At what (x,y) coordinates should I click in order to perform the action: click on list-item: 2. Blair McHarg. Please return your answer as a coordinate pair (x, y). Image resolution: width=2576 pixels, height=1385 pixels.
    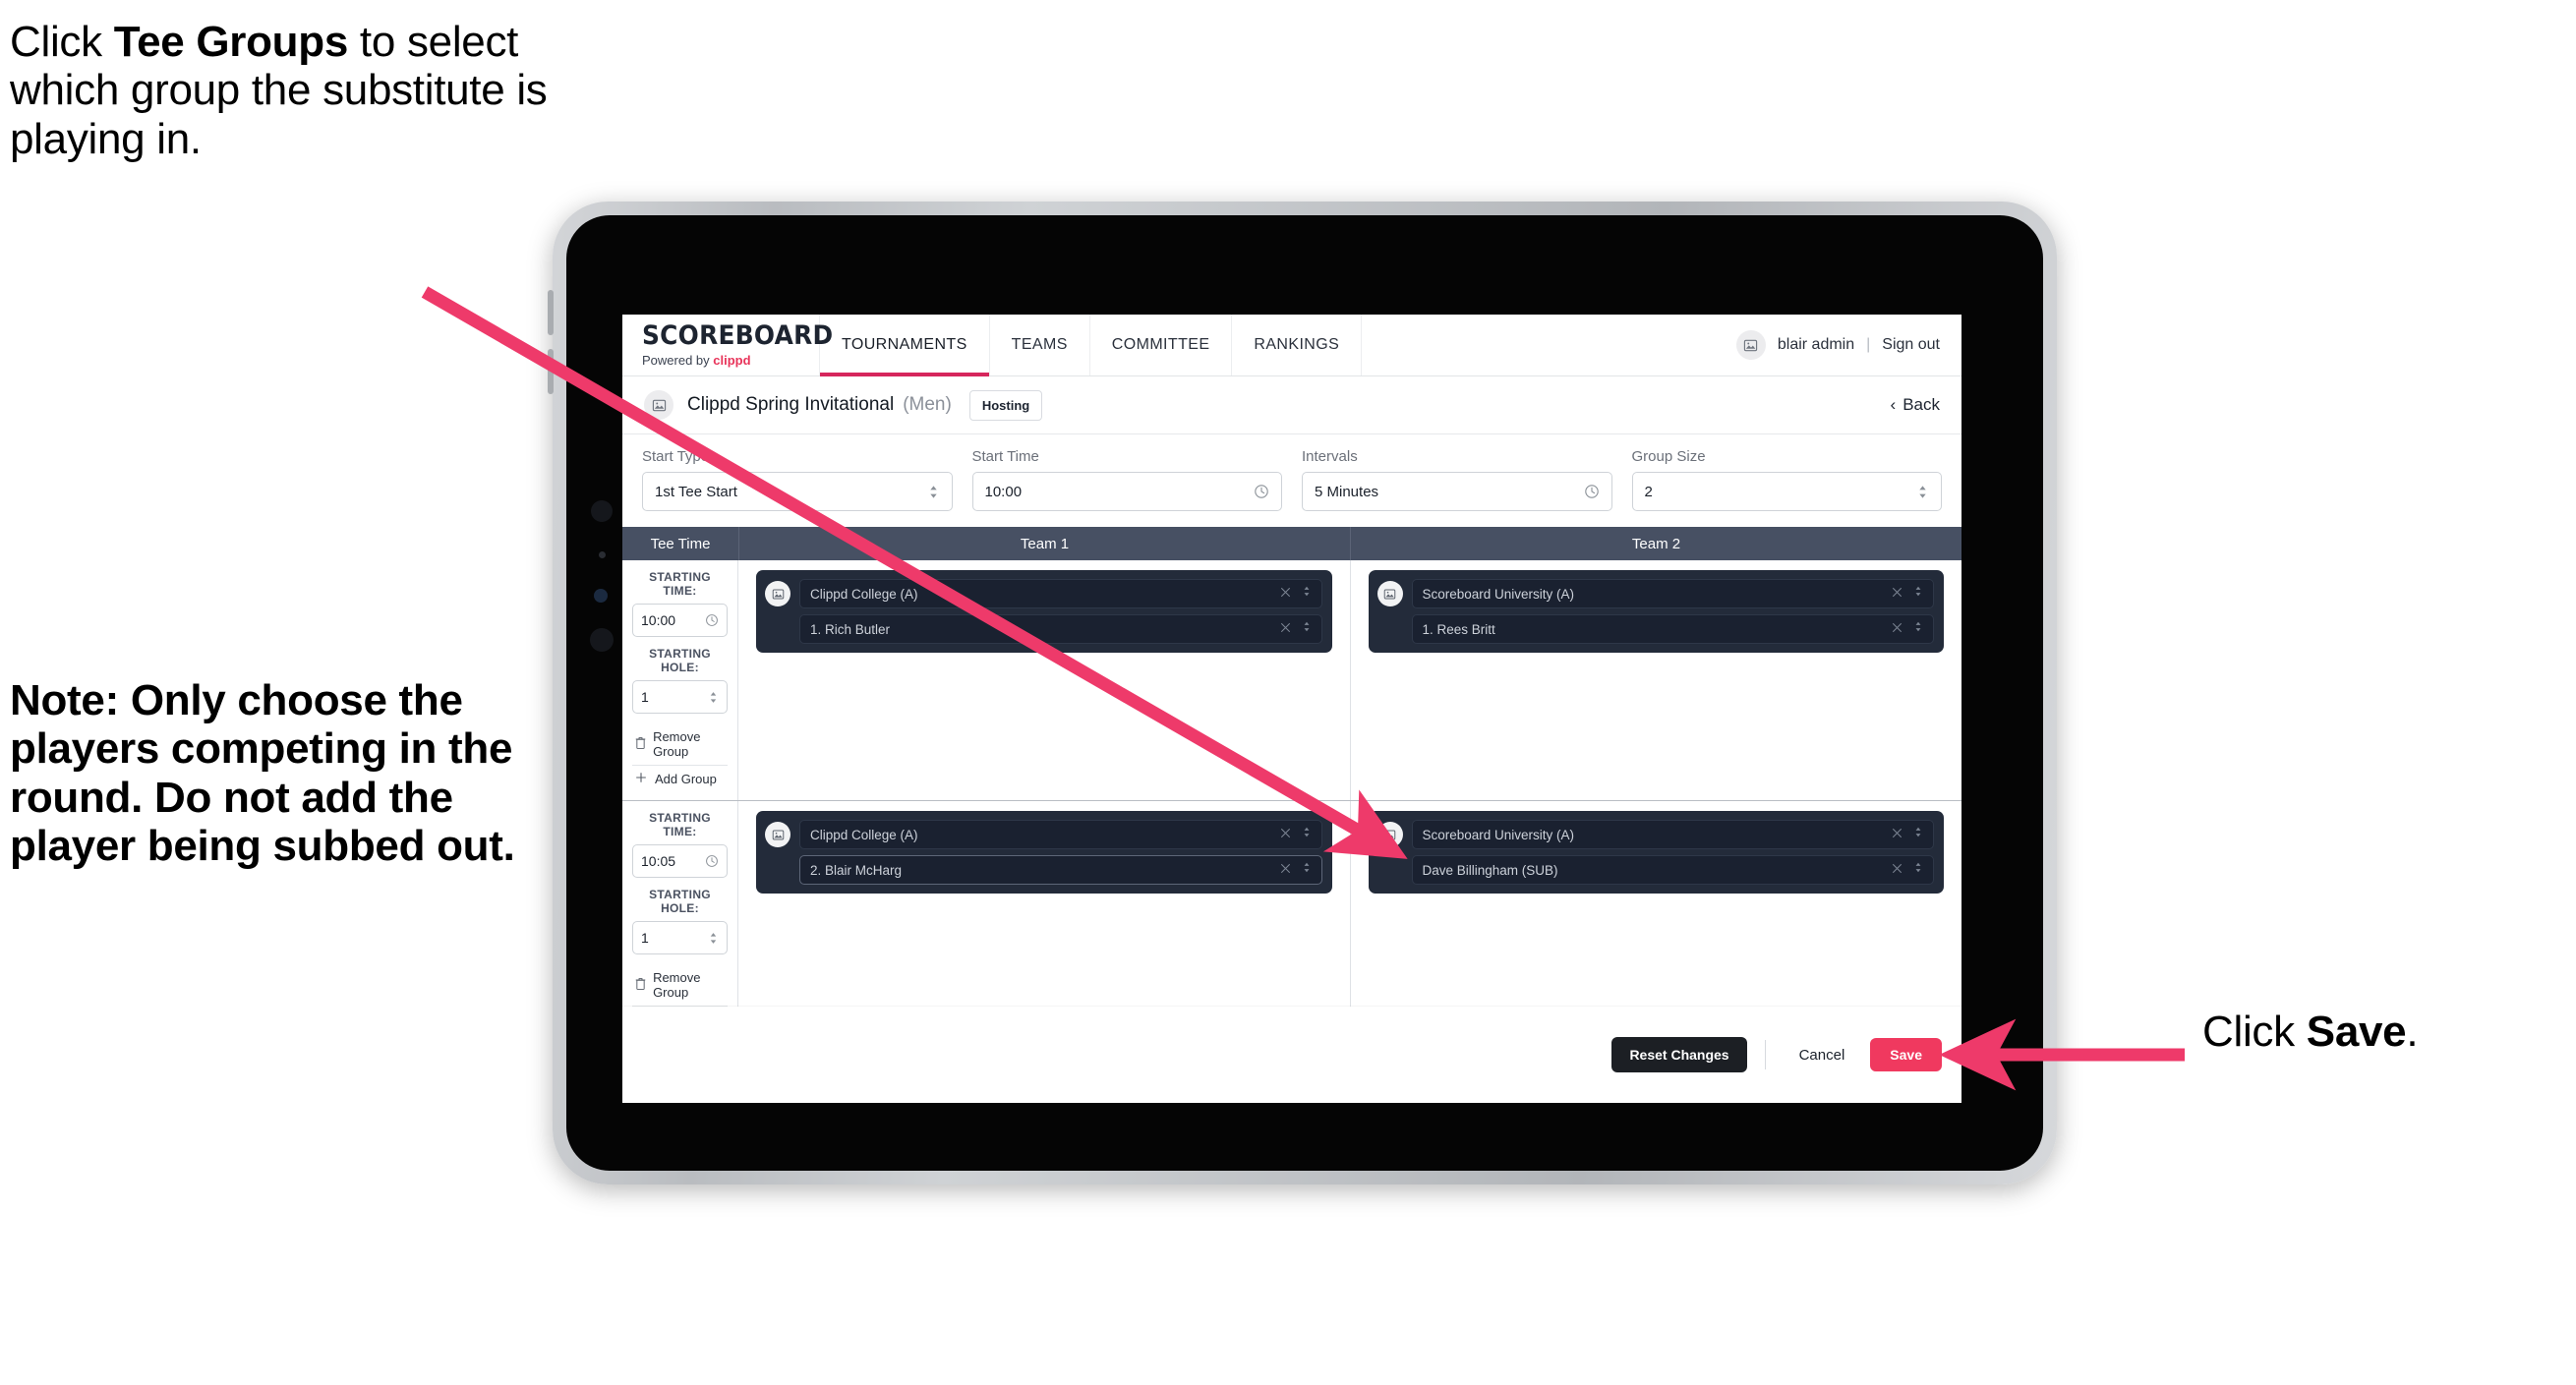
    Looking at the image, I should click on (1060, 870).